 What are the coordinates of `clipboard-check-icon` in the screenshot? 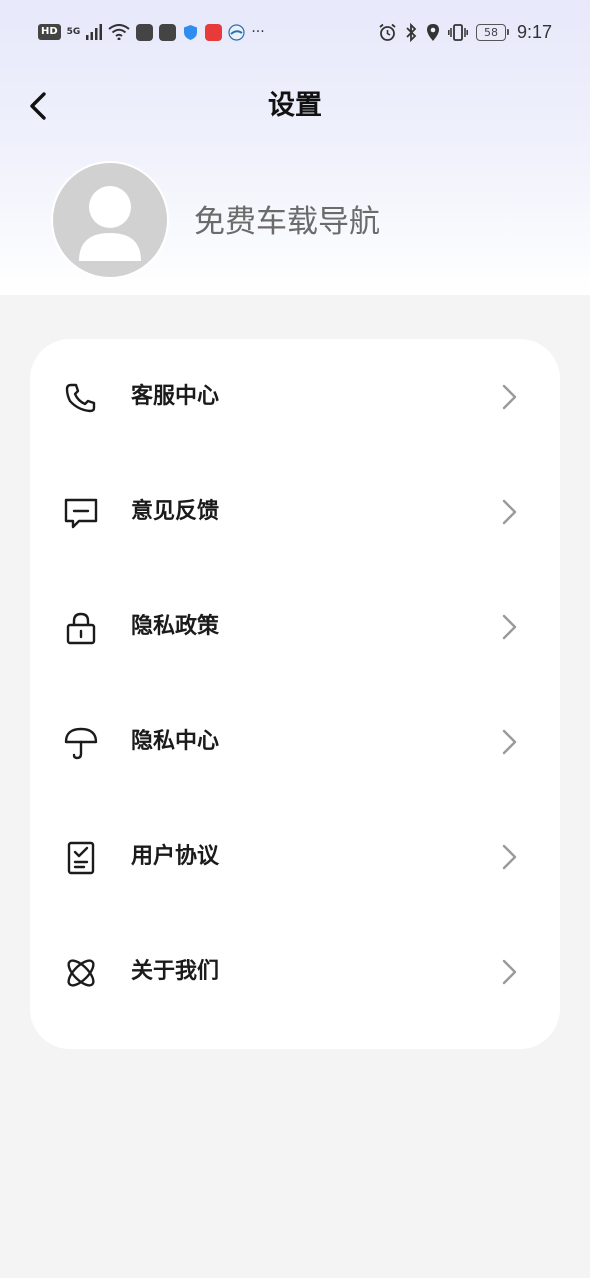 It's located at (81, 858).